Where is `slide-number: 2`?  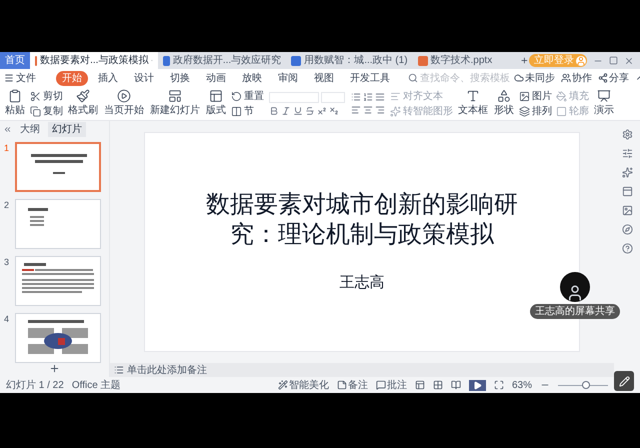
slide-number: 2 is located at coordinates (7, 205).